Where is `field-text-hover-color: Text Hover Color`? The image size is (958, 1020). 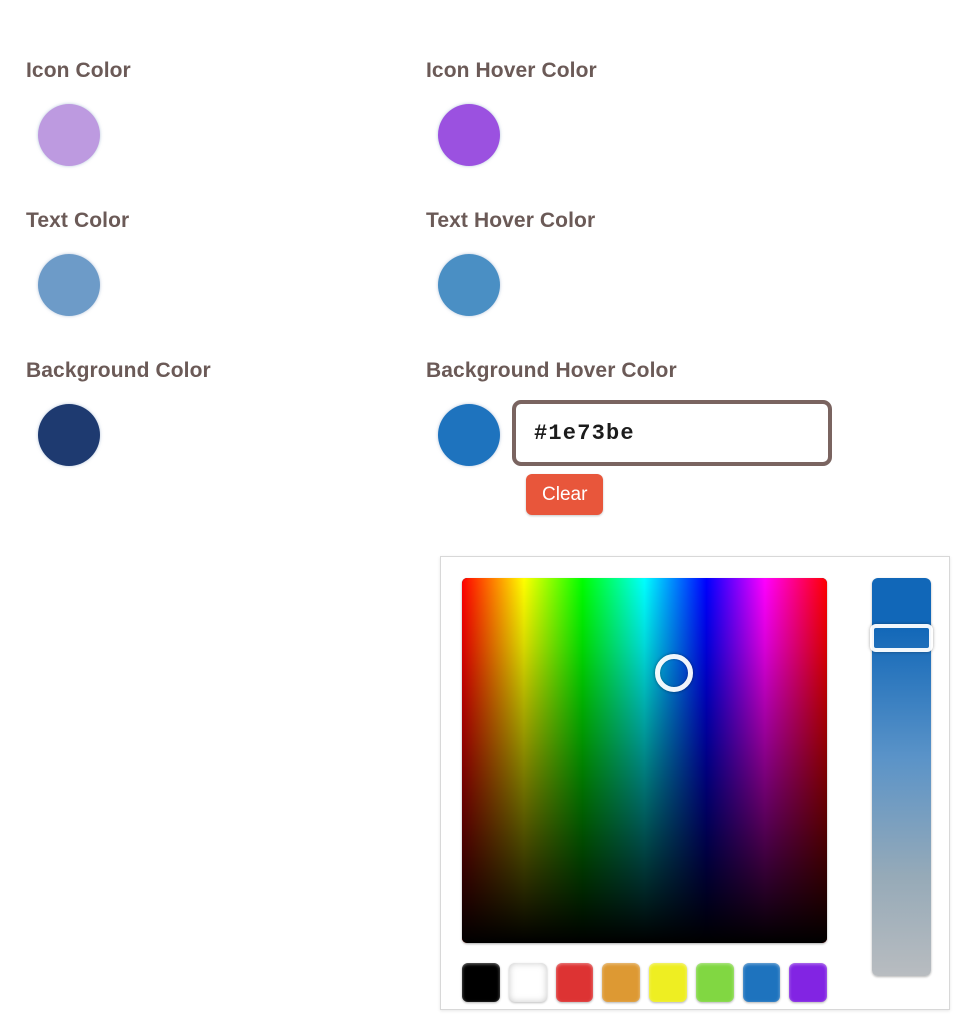 field-text-hover-color: Text Hover Color is located at coordinates (646, 277).